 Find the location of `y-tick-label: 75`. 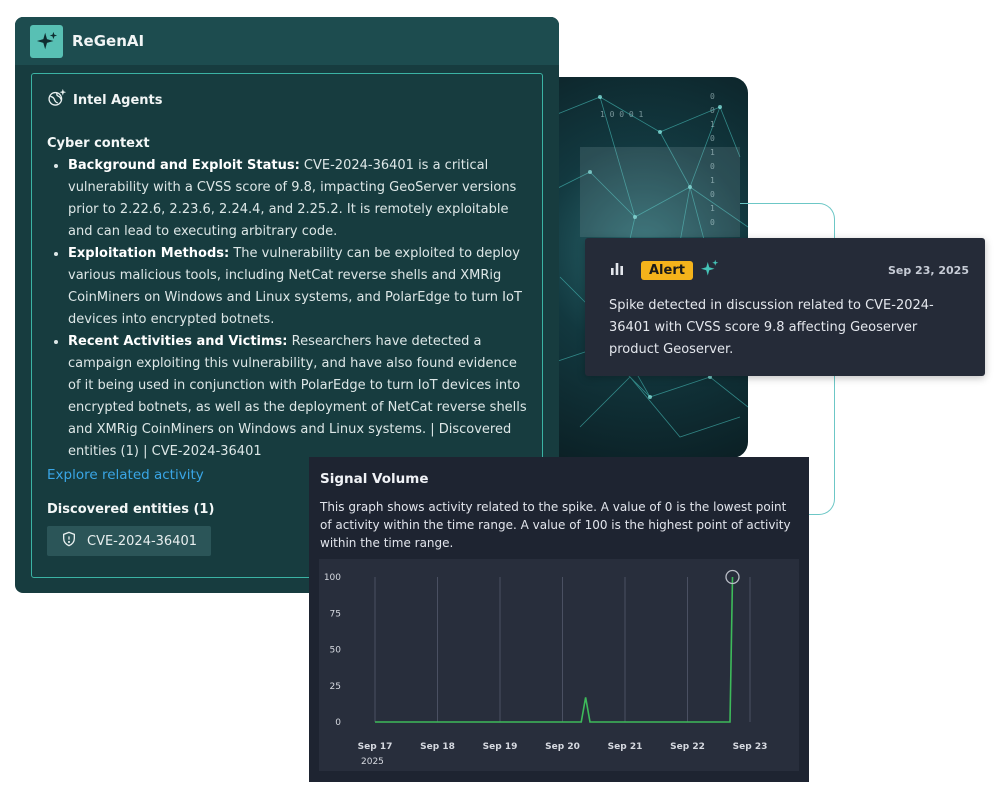

y-tick-label: 75 is located at coordinates (335, 614).